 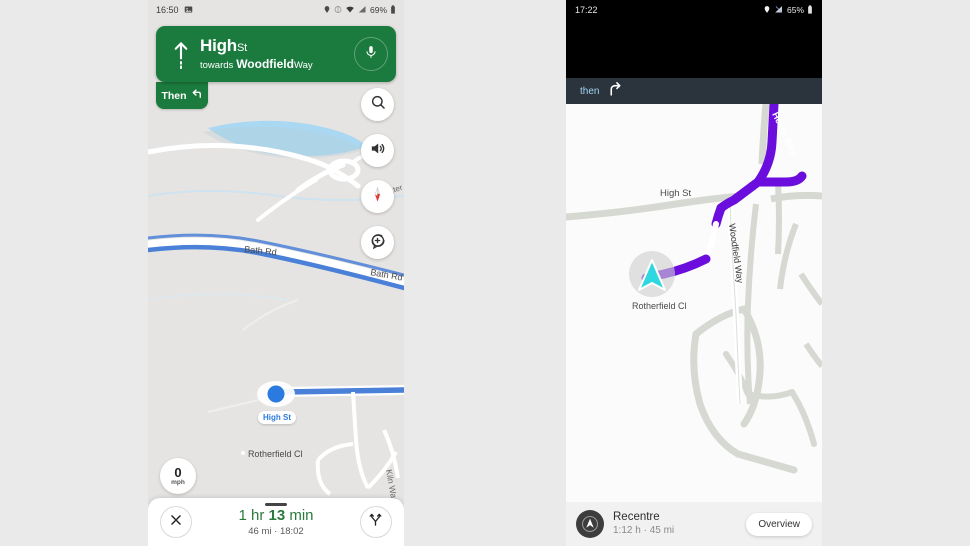 I want to click on left-bottom-sheet: 1 hr 13 min 46 mi · 18:02, so click(x=276, y=522).